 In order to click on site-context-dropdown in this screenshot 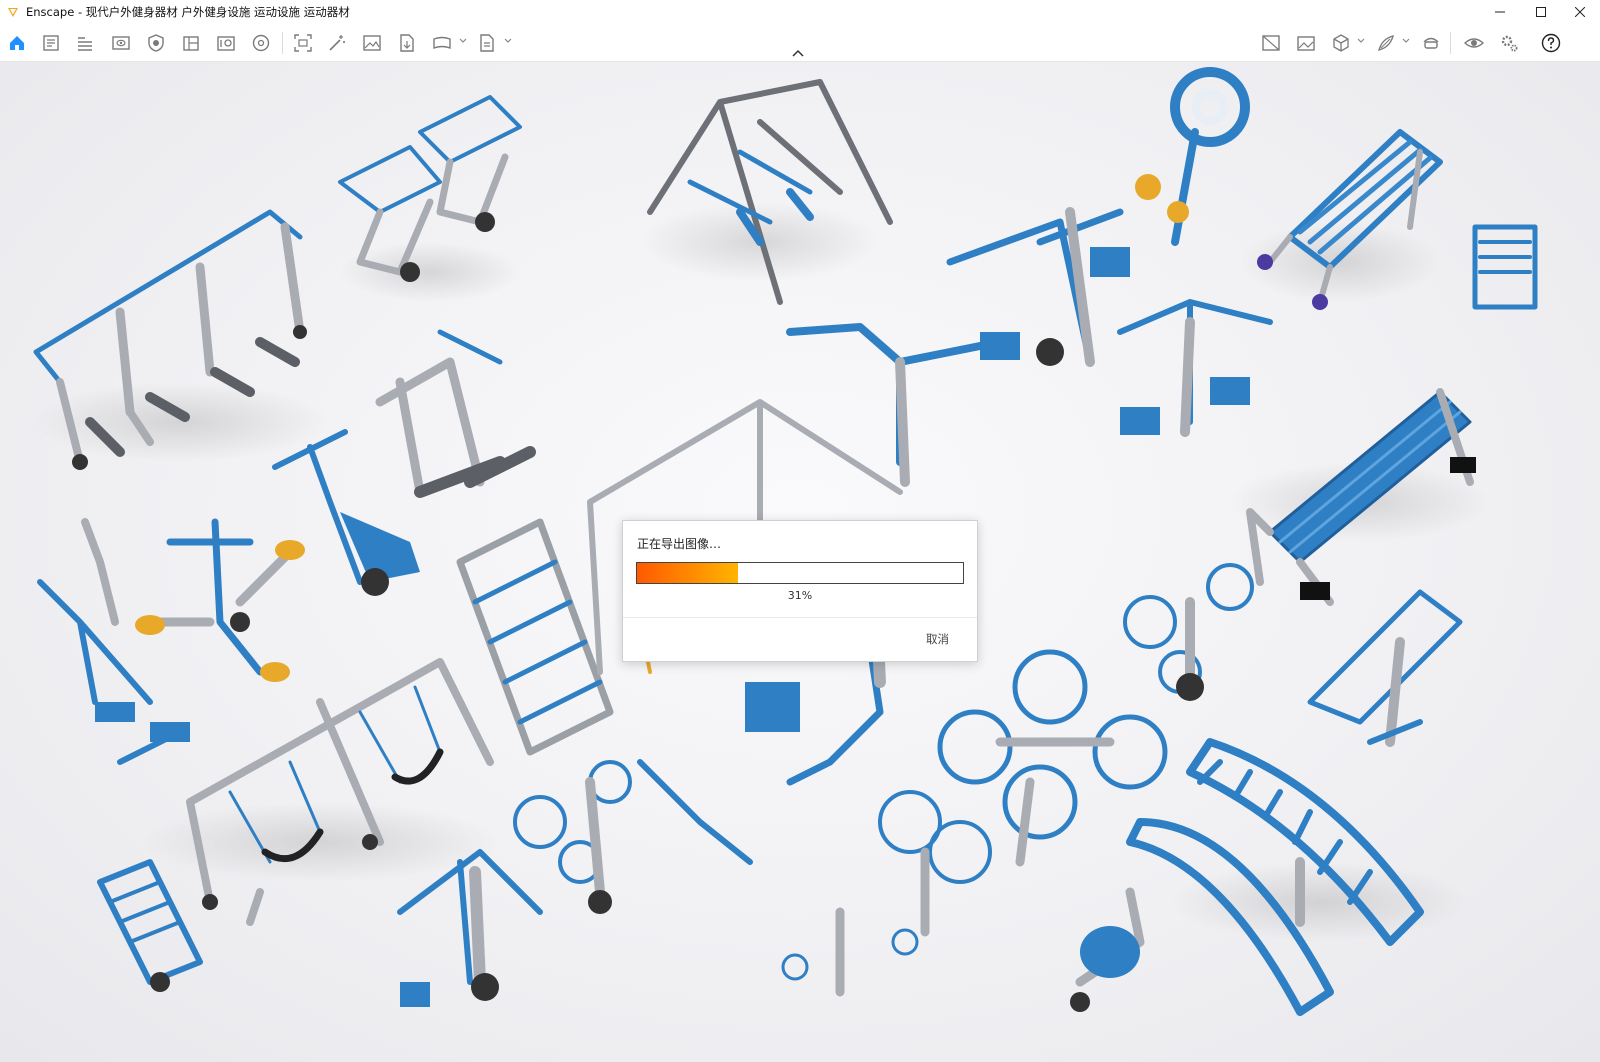, I will do `click(1361, 41)`.